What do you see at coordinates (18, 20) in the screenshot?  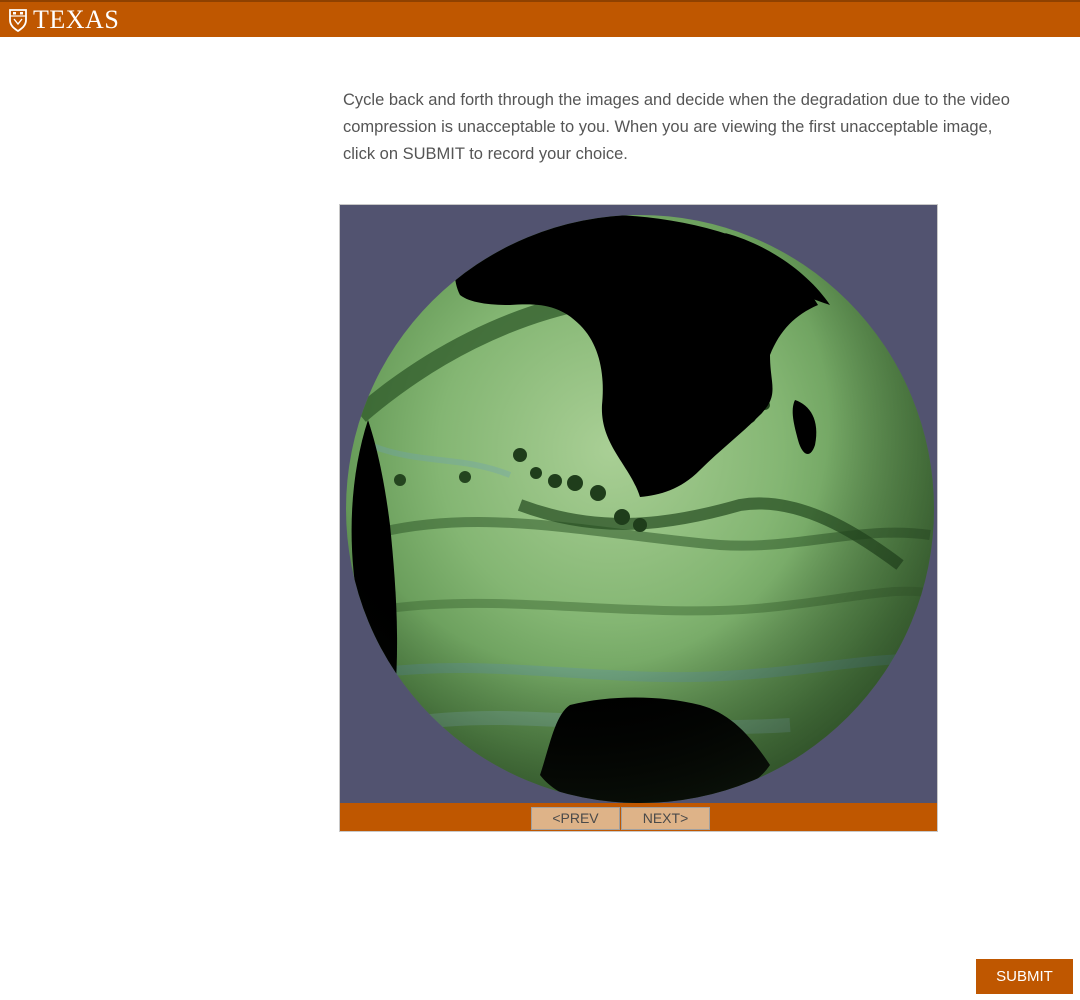 I see `shield-icon` at bounding box center [18, 20].